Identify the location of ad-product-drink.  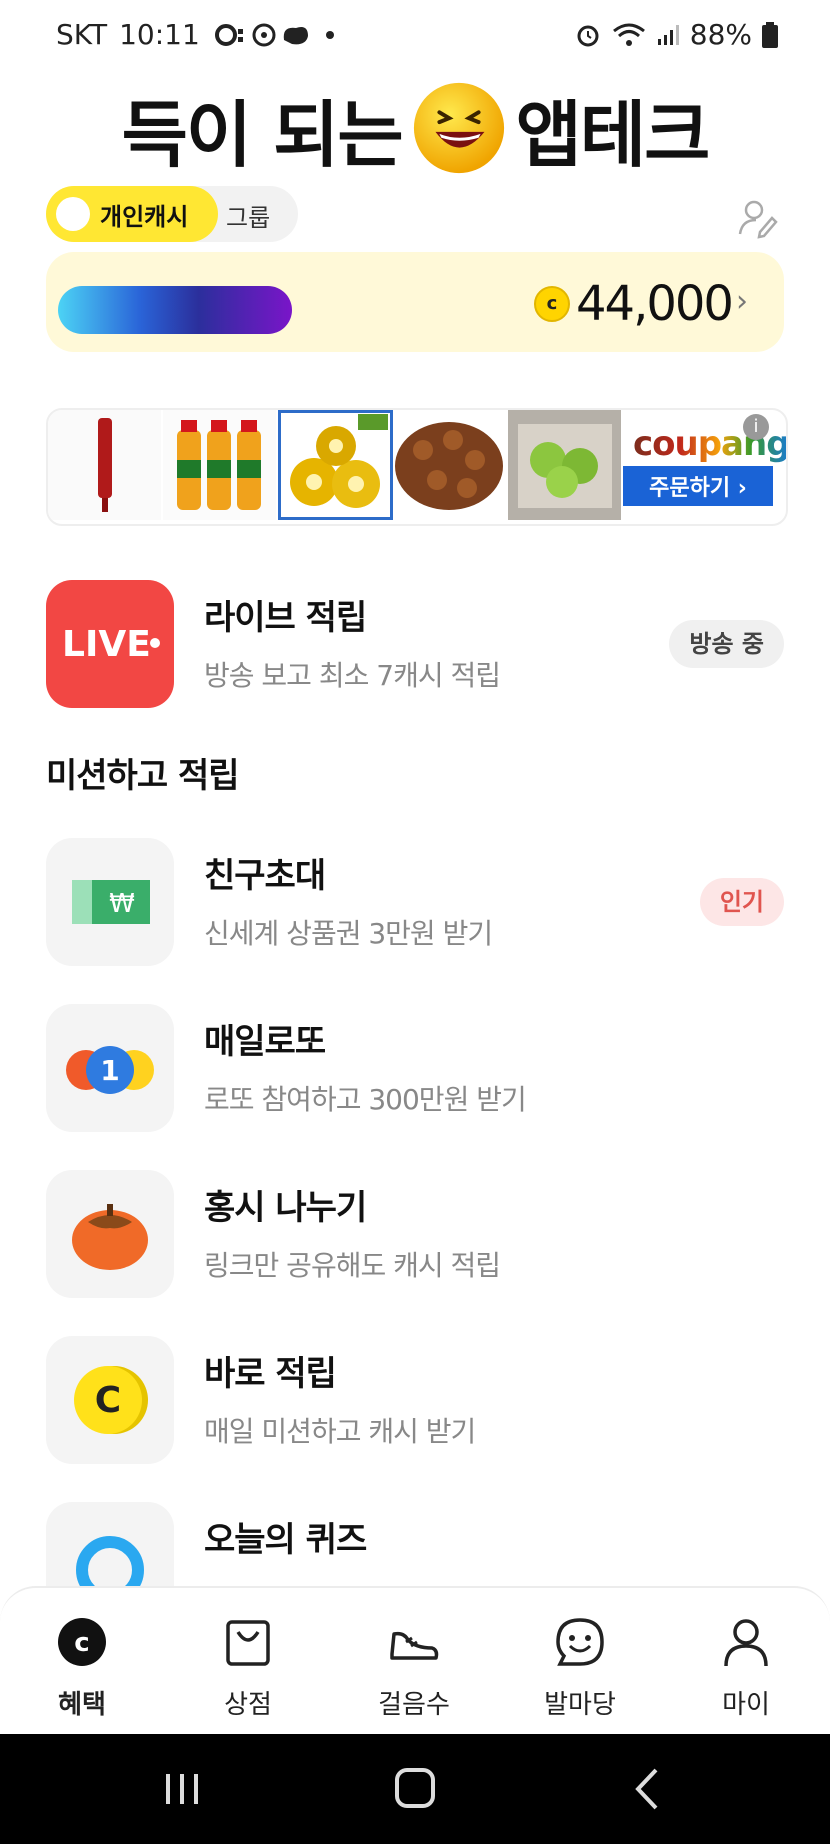
(220, 465).